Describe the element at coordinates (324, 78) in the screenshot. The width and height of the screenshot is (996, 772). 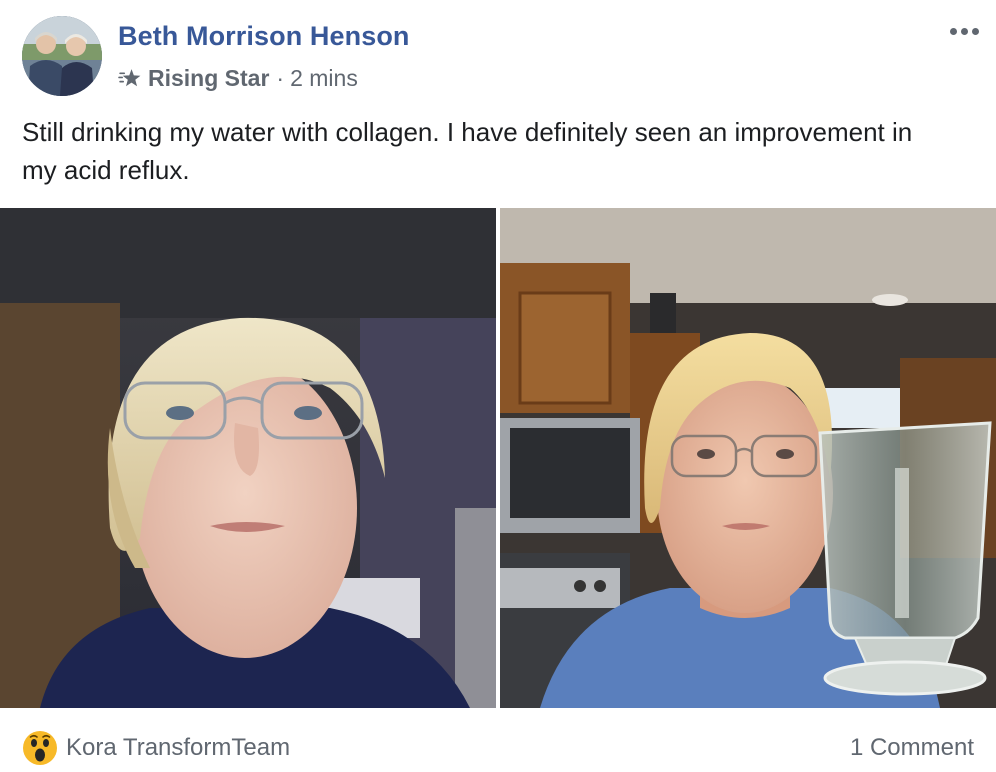
I see `post-timestamp: 2 mins` at that location.